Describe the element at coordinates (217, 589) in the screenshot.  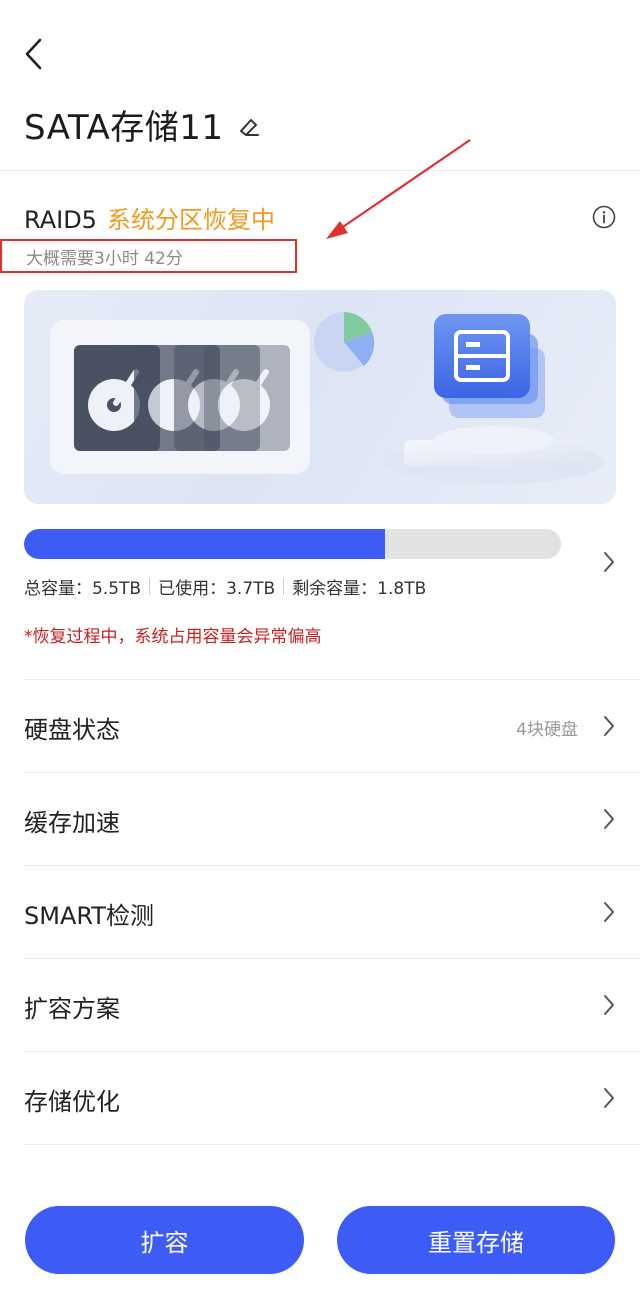
I see `capacity-used: 已使用：3.7TB` at that location.